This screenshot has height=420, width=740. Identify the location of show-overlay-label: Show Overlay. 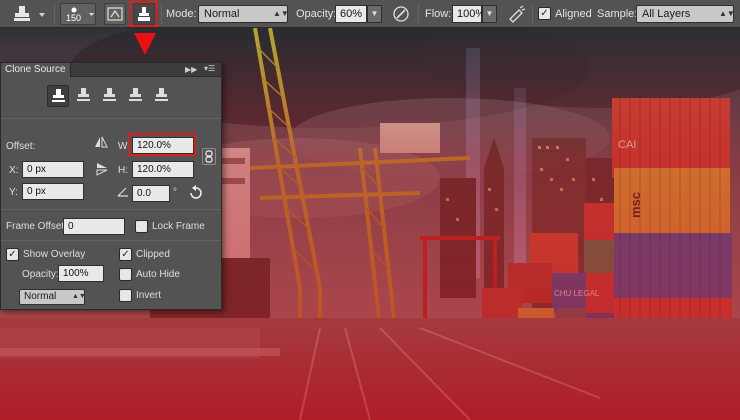
(54, 254).